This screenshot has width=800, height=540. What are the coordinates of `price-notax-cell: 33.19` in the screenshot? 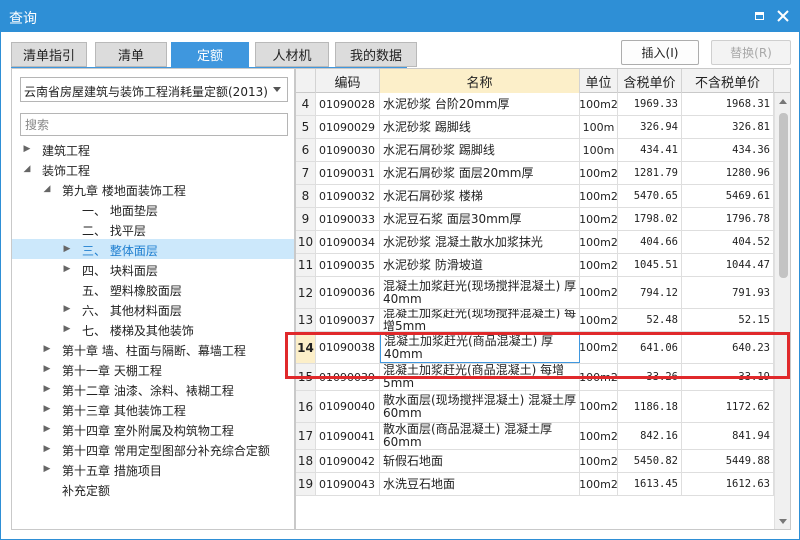 It's located at (728, 377).